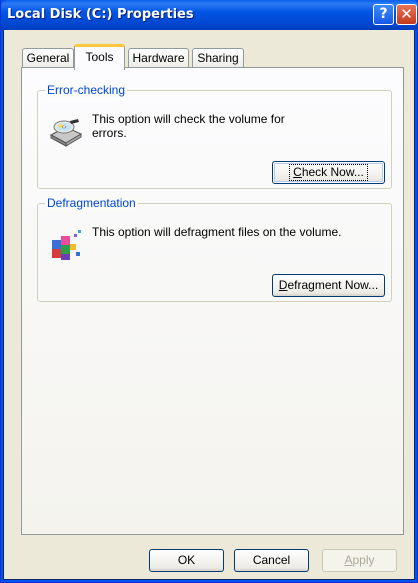 The image size is (418, 583). I want to click on help-glyph: ?, so click(383, 14).